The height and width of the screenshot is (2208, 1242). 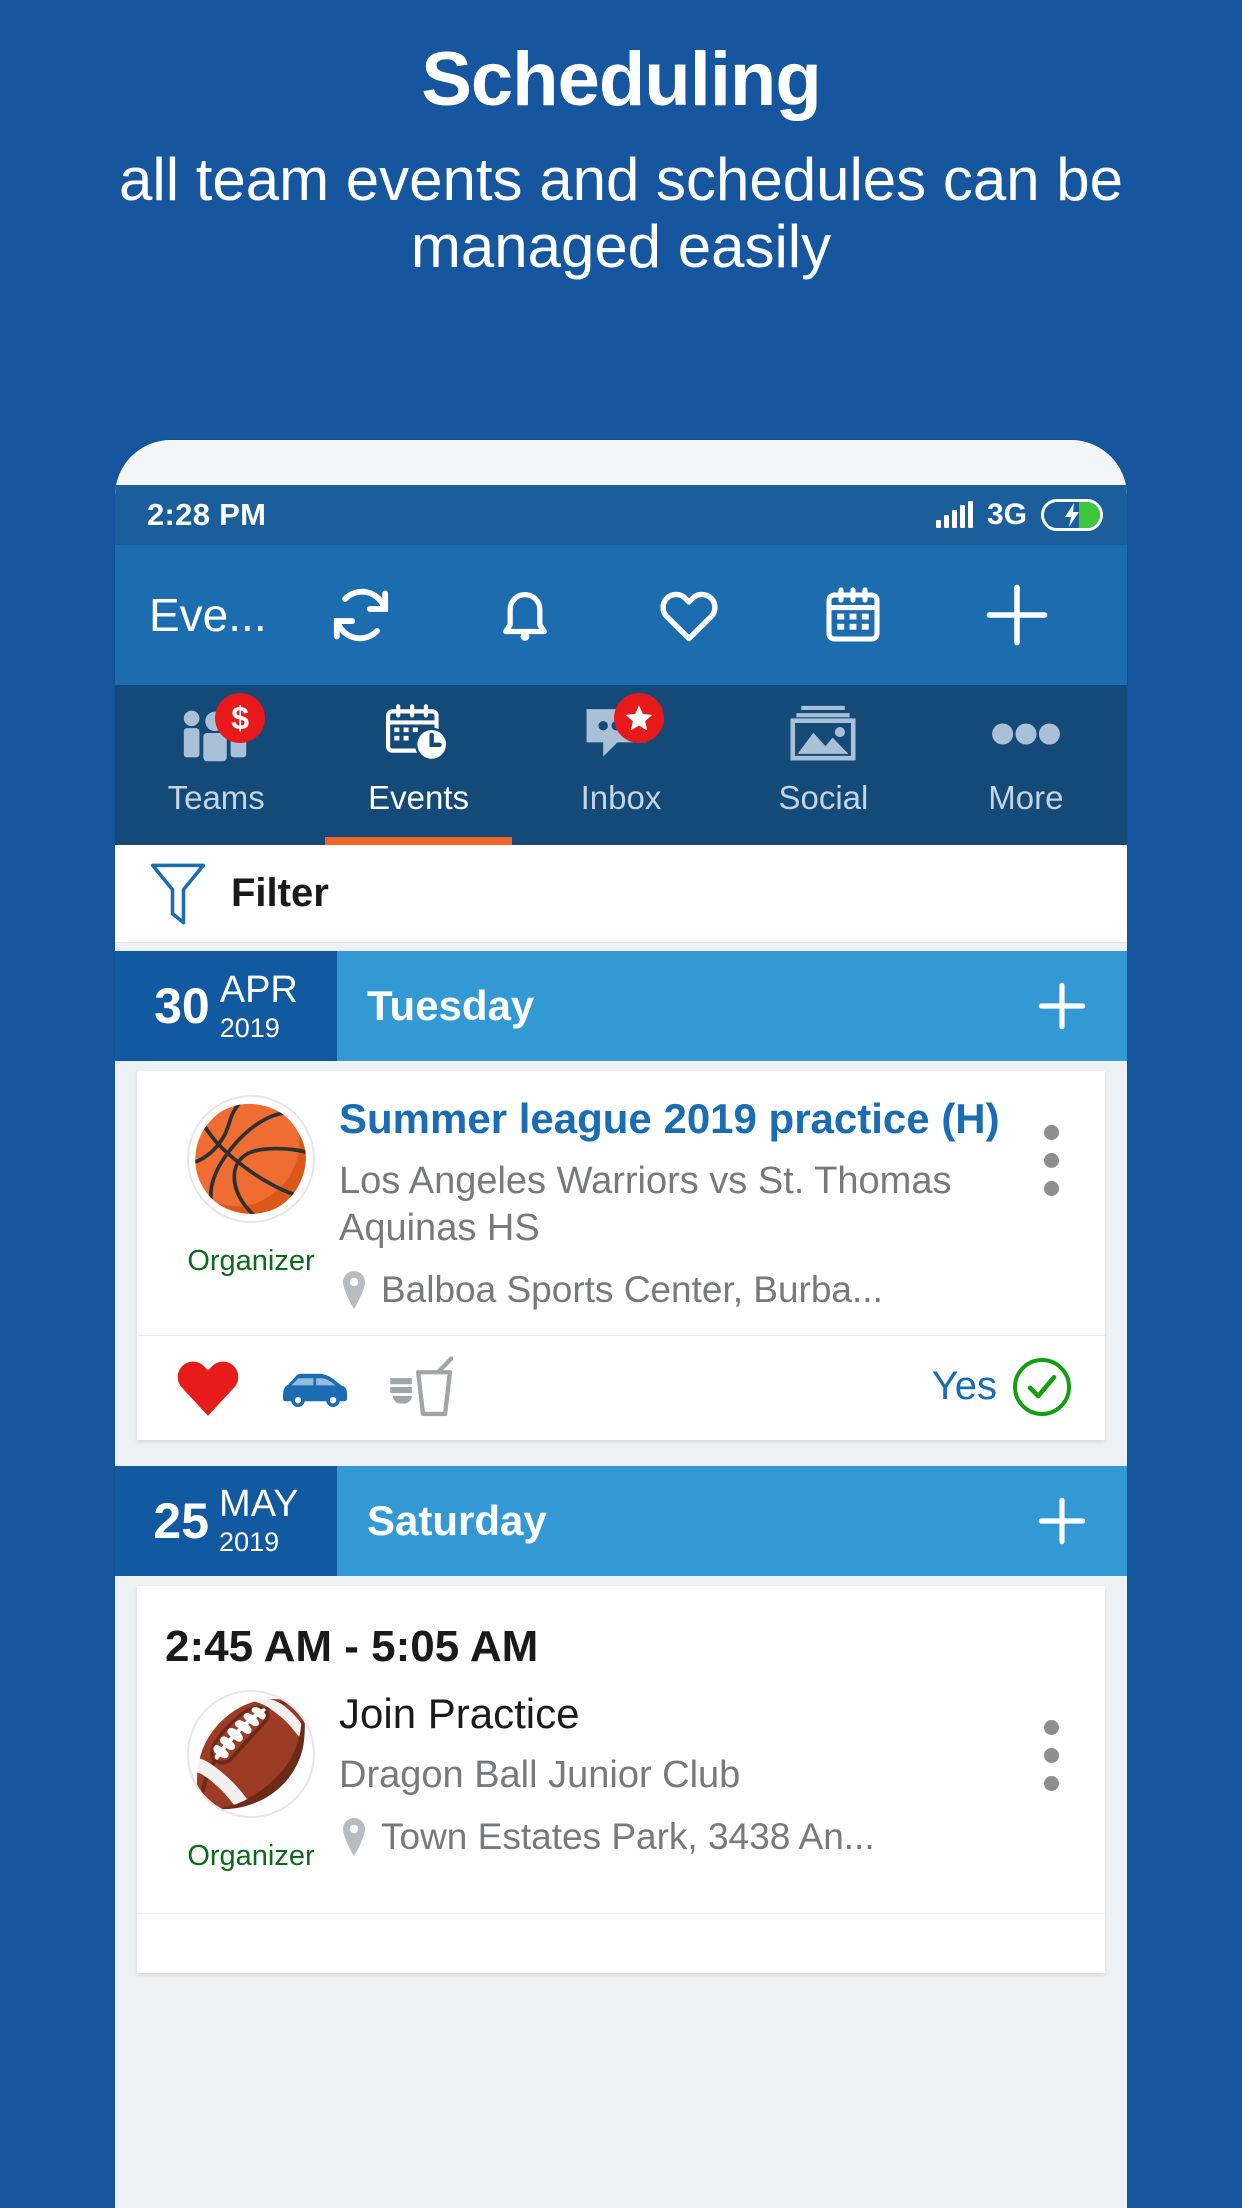 I want to click on inbox-badge, so click(x=639, y=718).